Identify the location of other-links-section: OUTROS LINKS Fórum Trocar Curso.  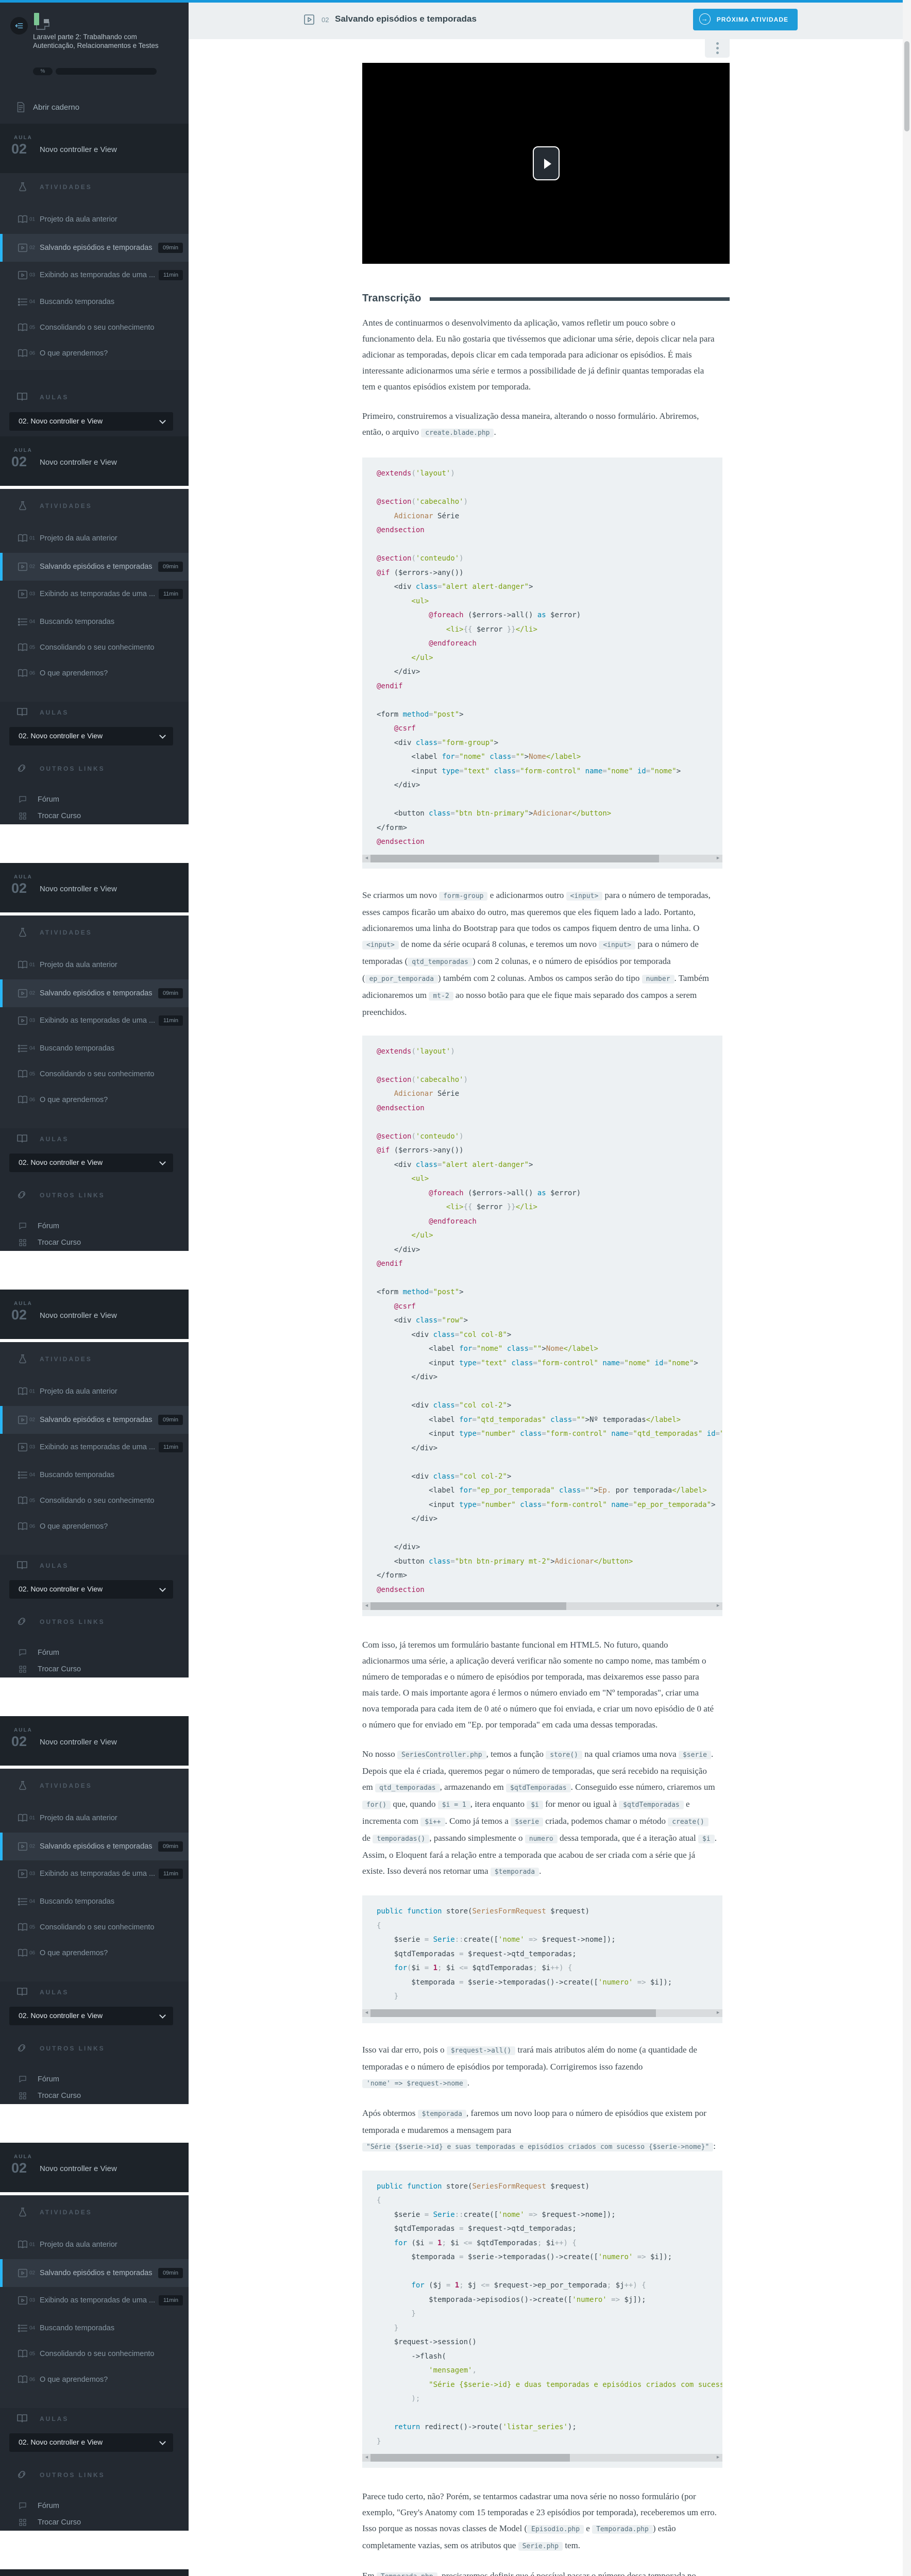
(94, 1642).